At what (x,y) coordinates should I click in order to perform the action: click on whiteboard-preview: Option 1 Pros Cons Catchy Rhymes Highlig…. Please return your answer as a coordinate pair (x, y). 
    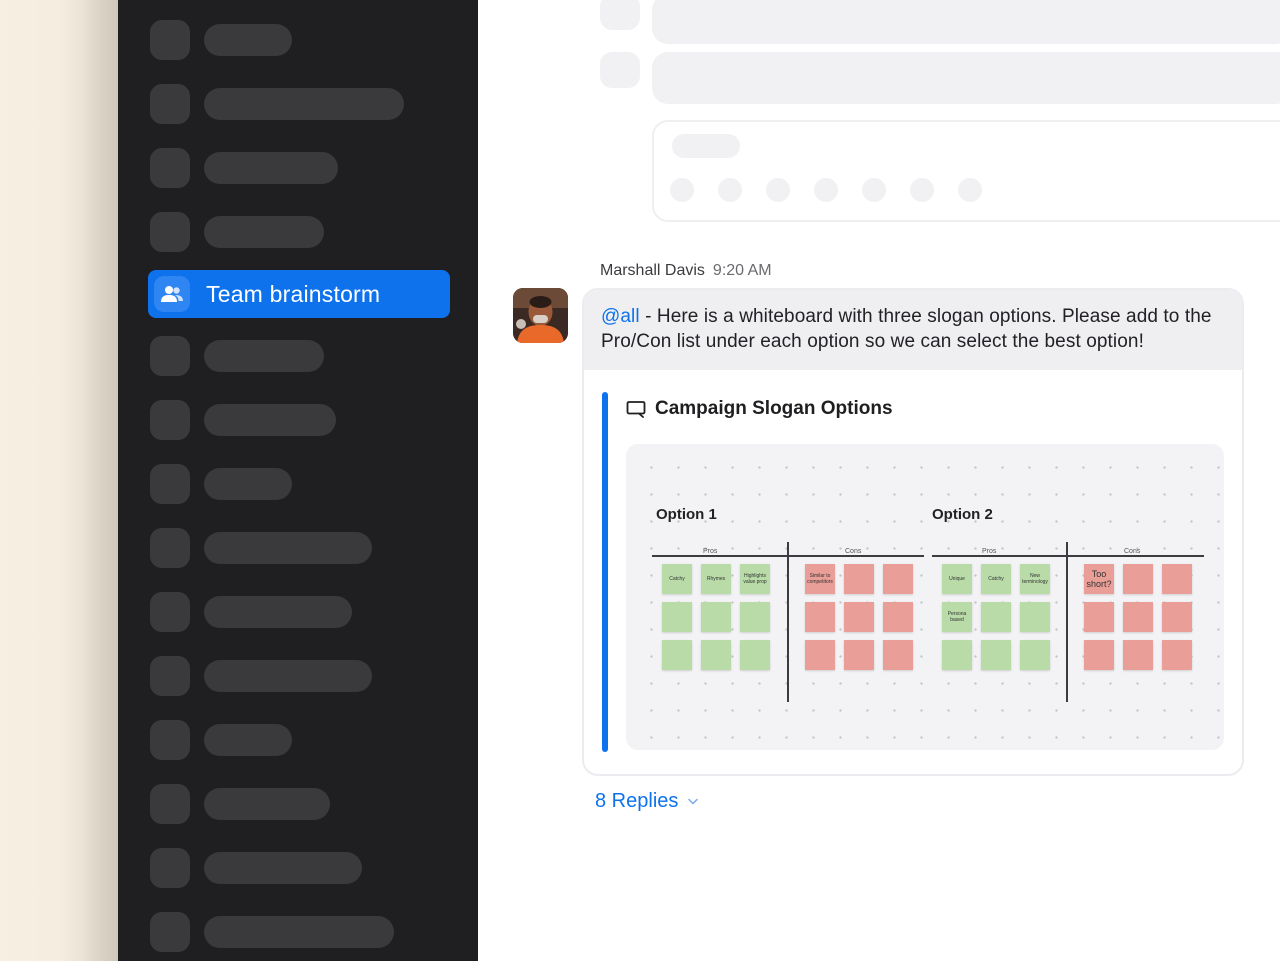
    Looking at the image, I should click on (925, 597).